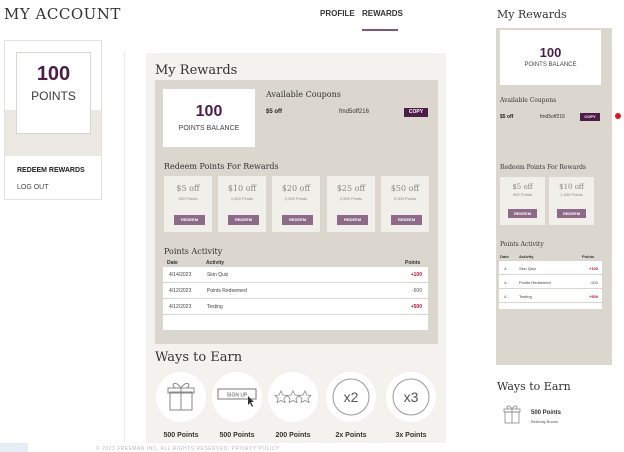 Image resolution: width=624 pixels, height=452 pixels. I want to click on points-balance-card: 100 POINTS BALANCE, so click(209, 118).